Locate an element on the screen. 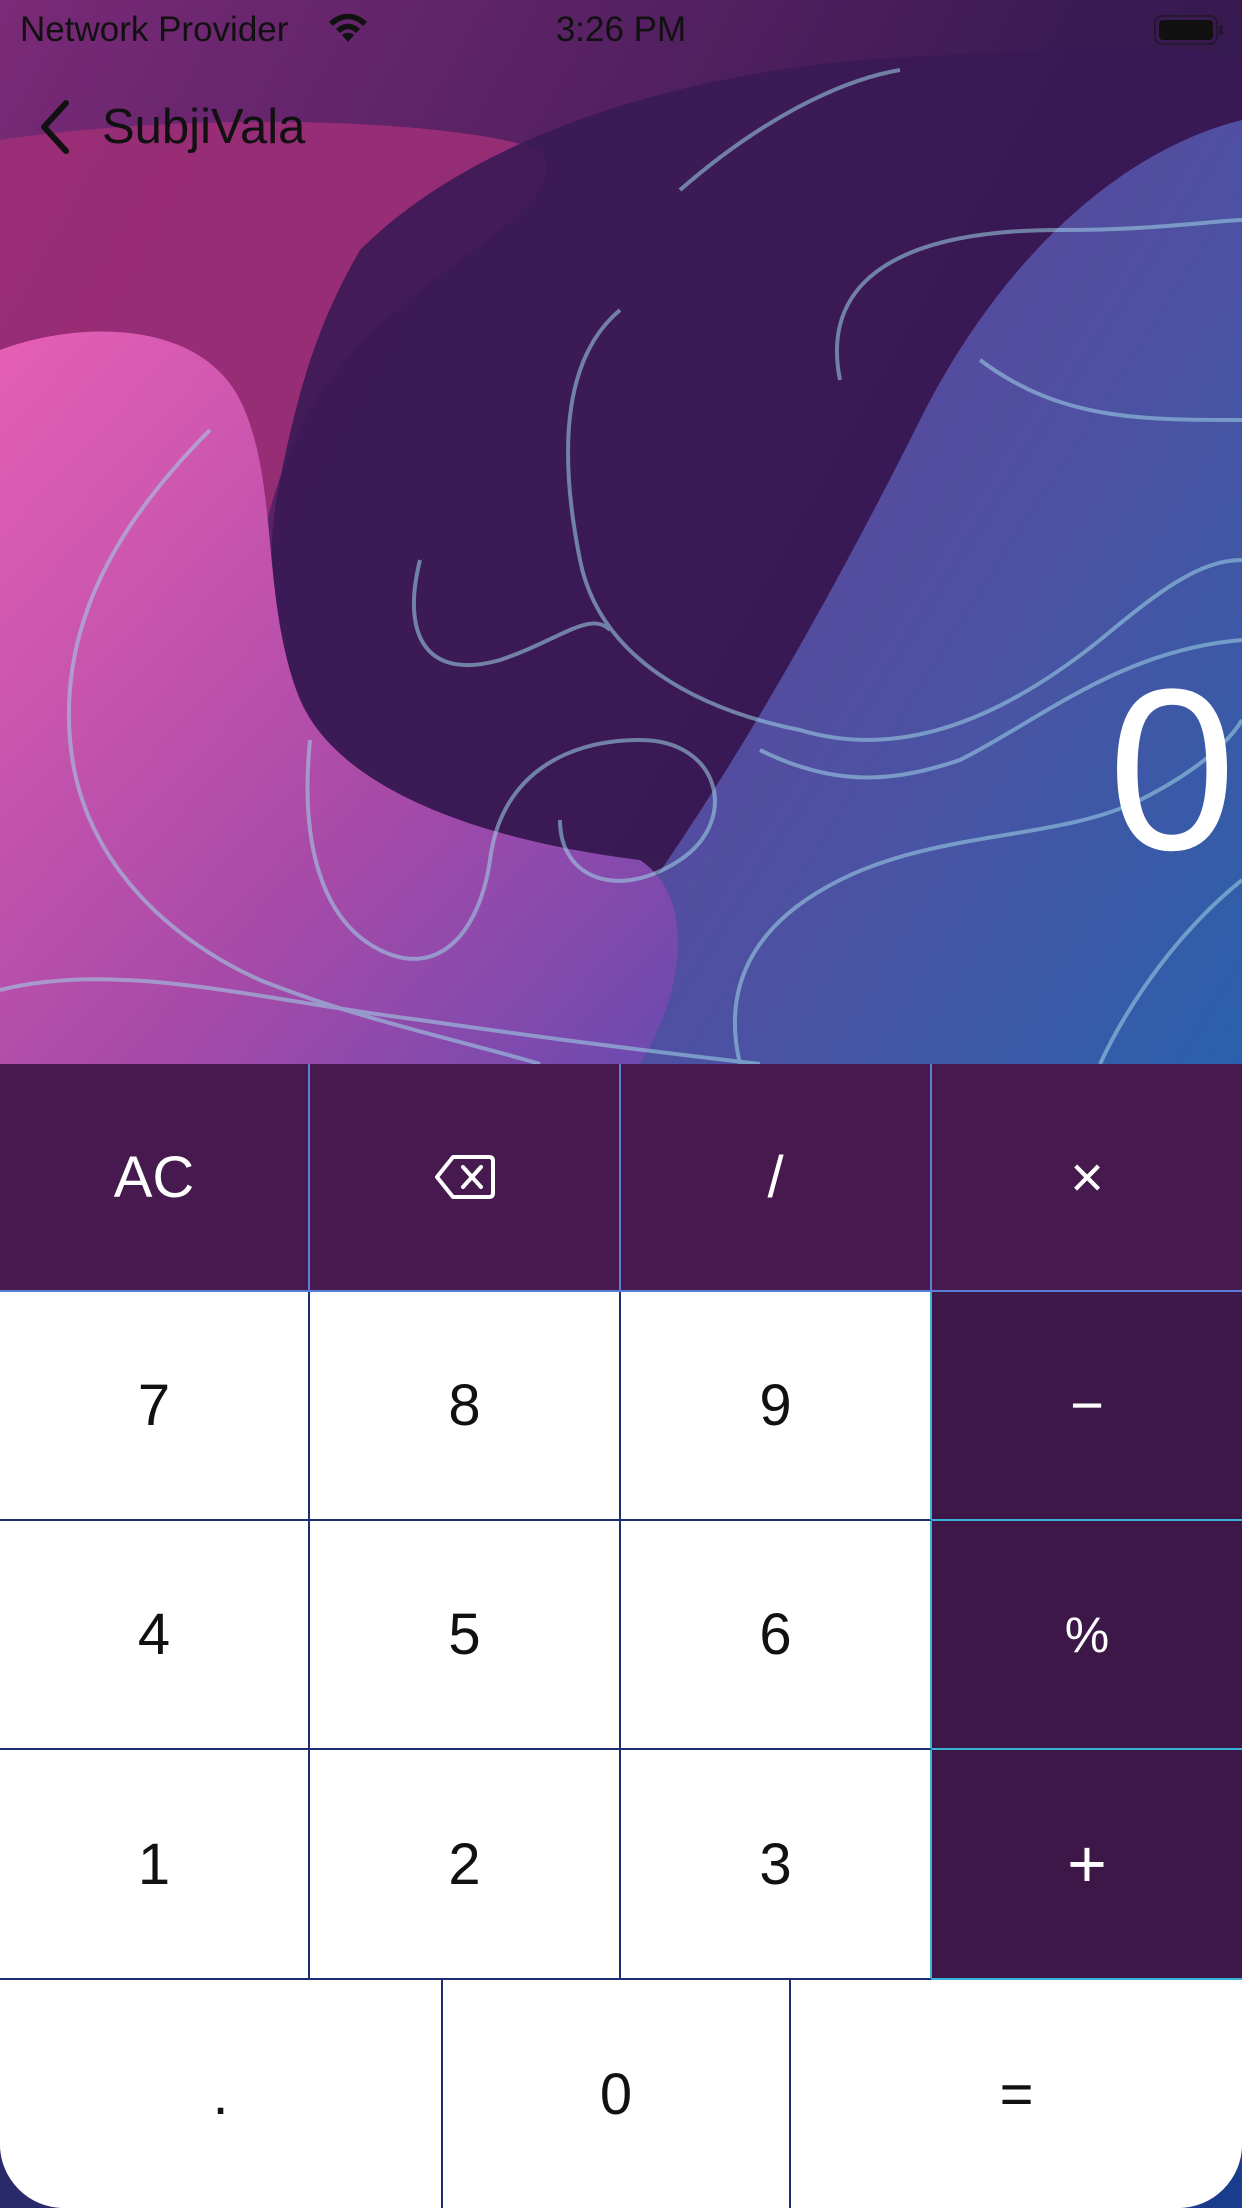 Image resolution: width=1242 pixels, height=2208 pixels. digit-4-button: 4 is located at coordinates (155, 1635).